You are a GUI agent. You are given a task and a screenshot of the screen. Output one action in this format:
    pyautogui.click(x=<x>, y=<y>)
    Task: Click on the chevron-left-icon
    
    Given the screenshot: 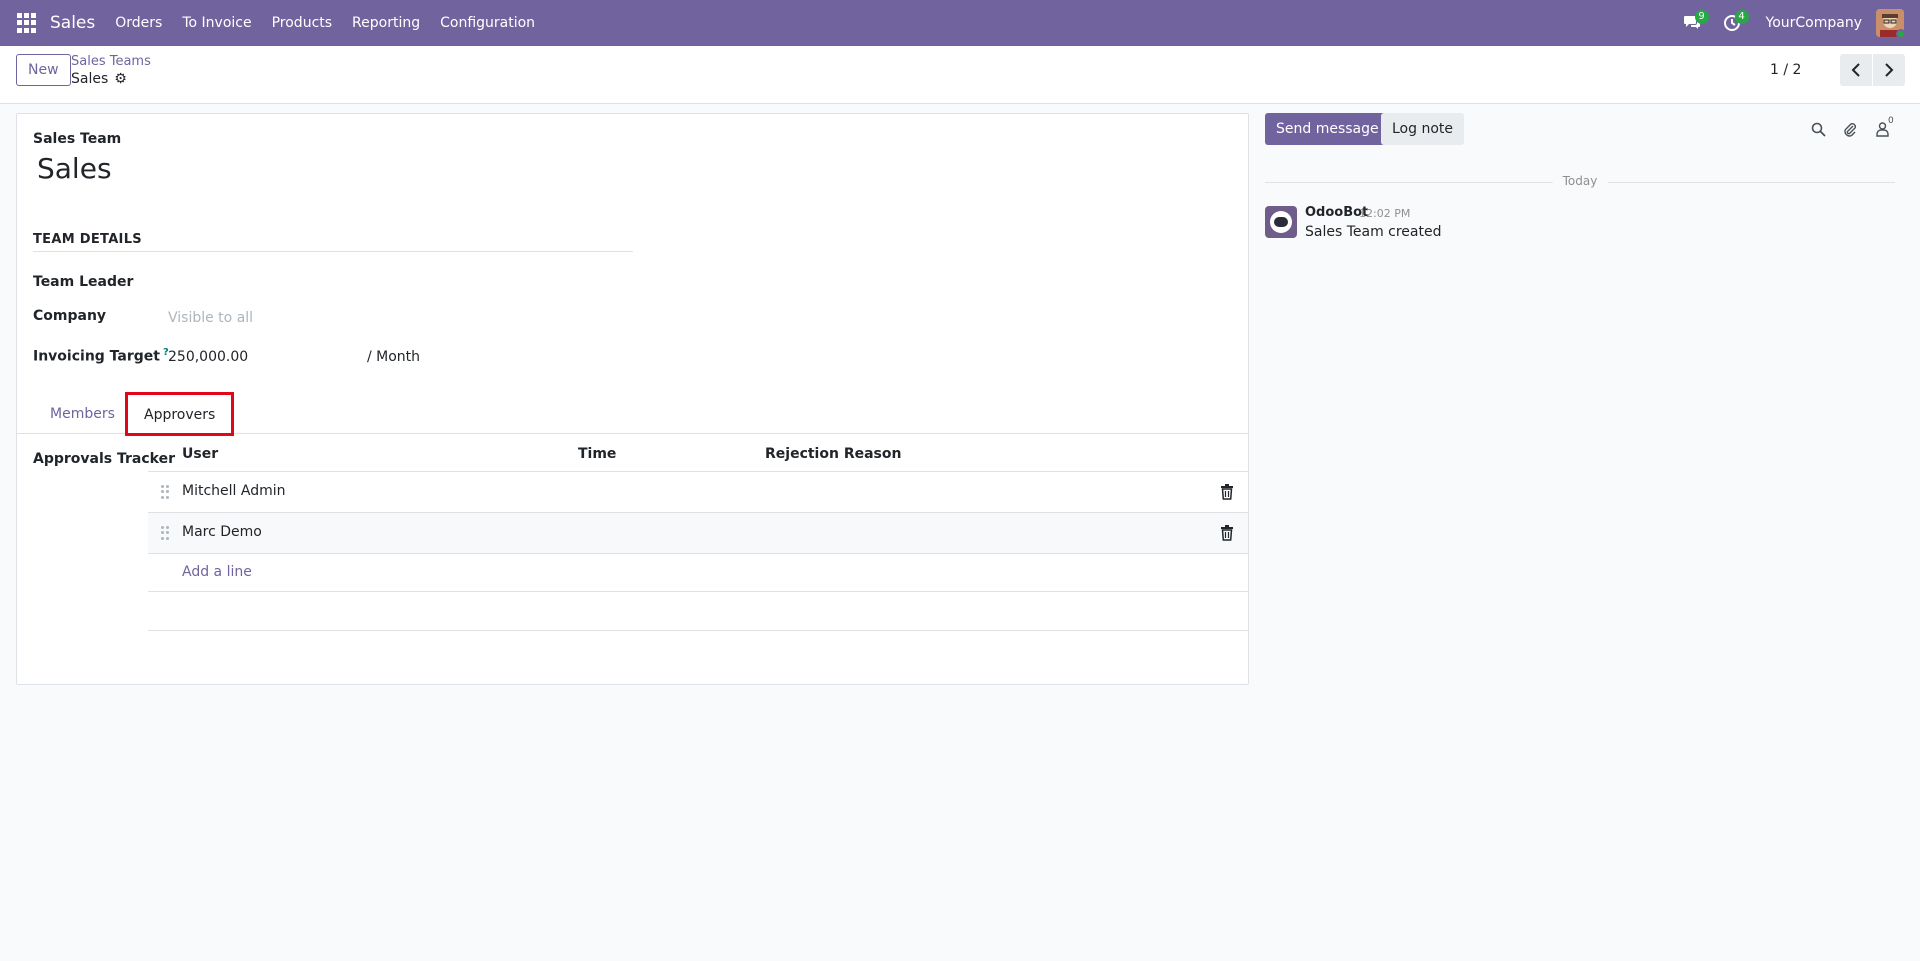 What is the action you would take?
    pyautogui.click(x=1855, y=70)
    